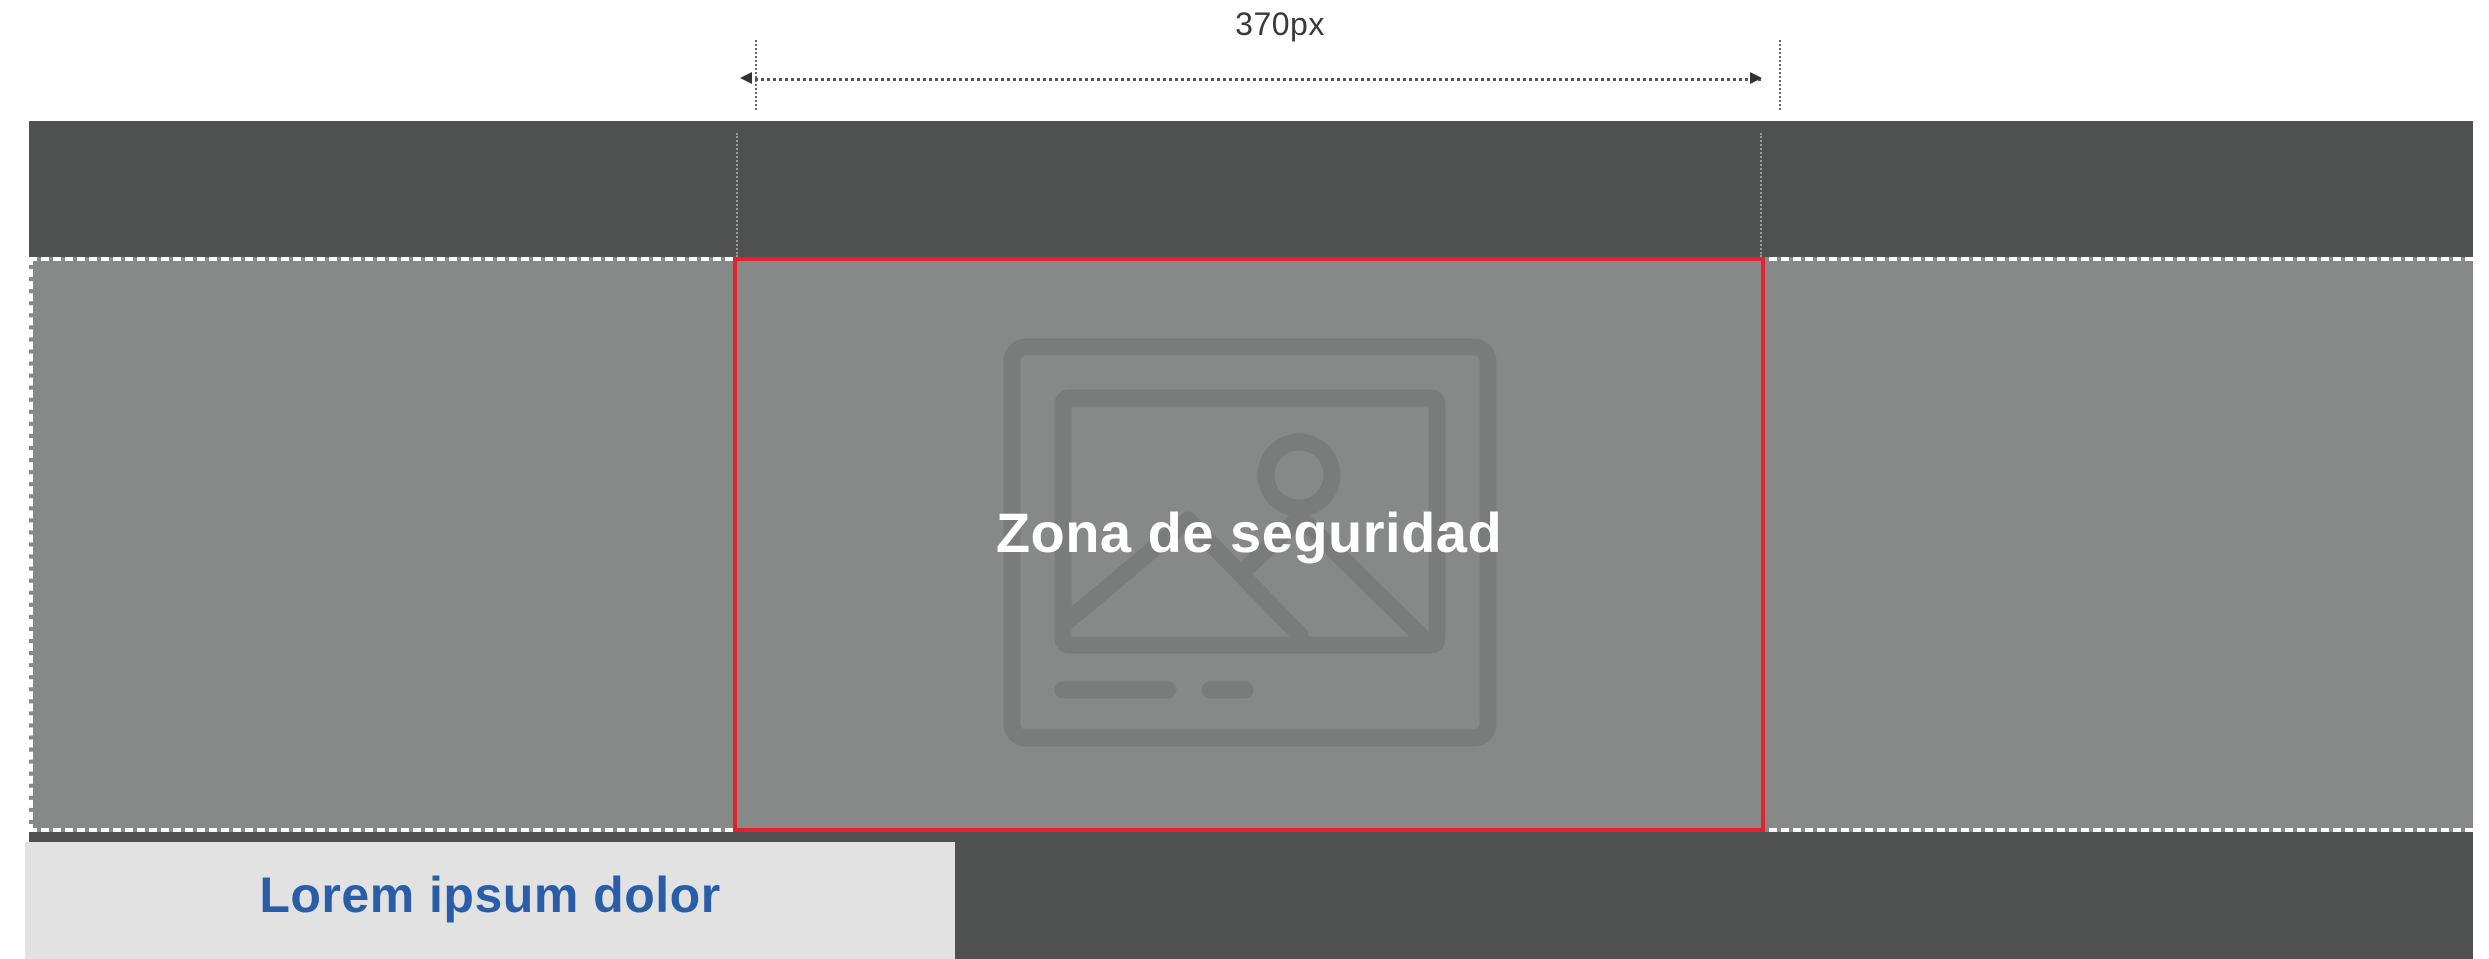  Describe the element at coordinates (1780, 75) in the screenshot. I see `dimension-tick-right` at that location.